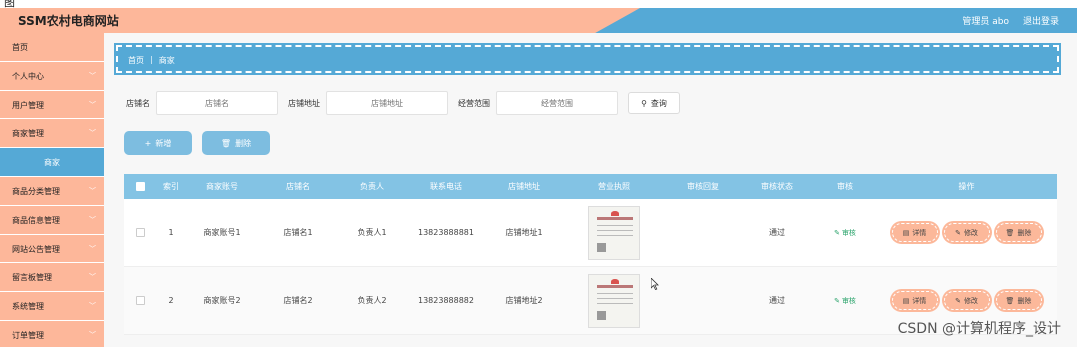 This screenshot has height=347, width=1077. I want to click on sidebar-item-products: 商品信息管理 ﹀, so click(52, 220).